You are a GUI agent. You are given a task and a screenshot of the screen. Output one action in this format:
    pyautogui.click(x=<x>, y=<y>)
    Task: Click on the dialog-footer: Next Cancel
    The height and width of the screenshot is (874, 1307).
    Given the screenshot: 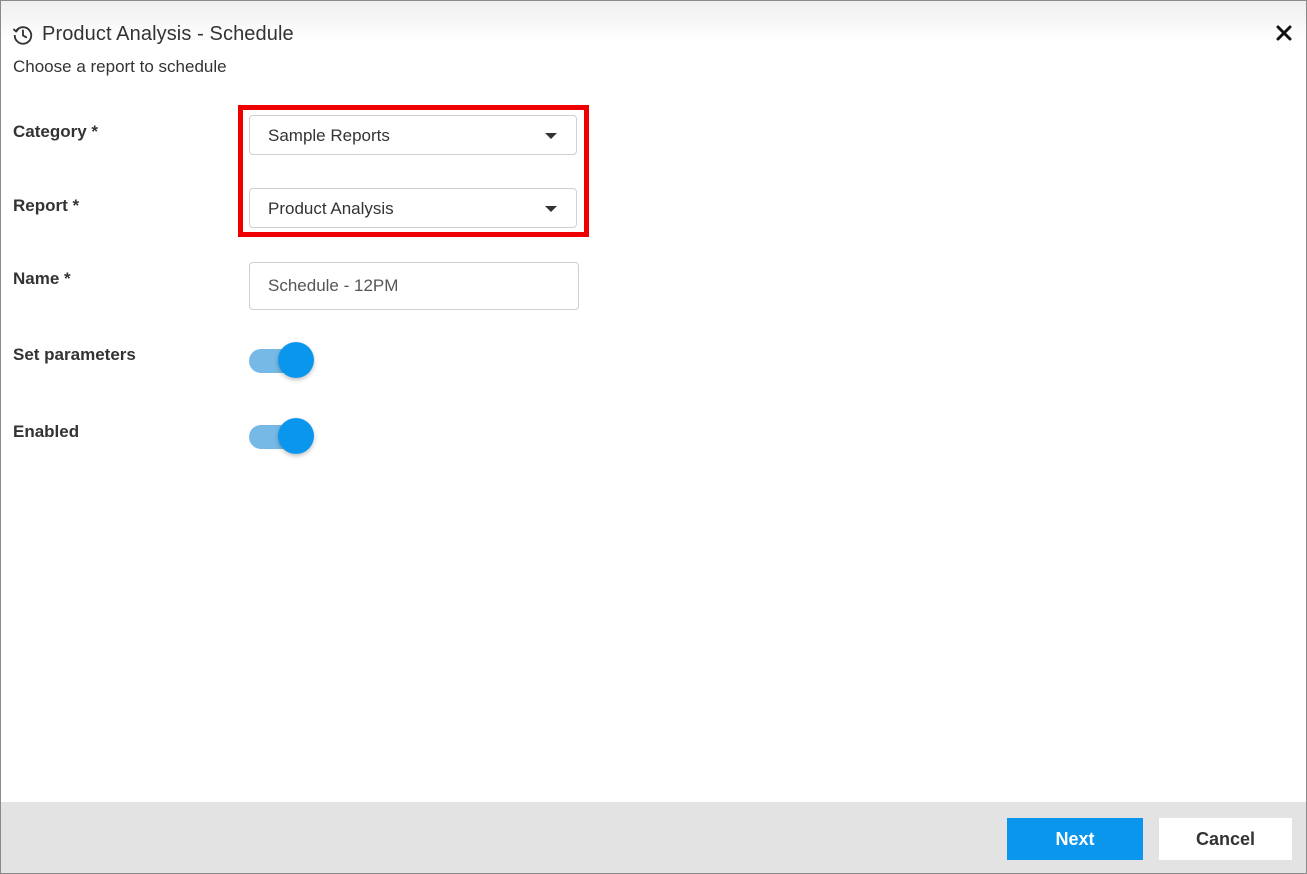 What is the action you would take?
    pyautogui.click(x=653, y=837)
    